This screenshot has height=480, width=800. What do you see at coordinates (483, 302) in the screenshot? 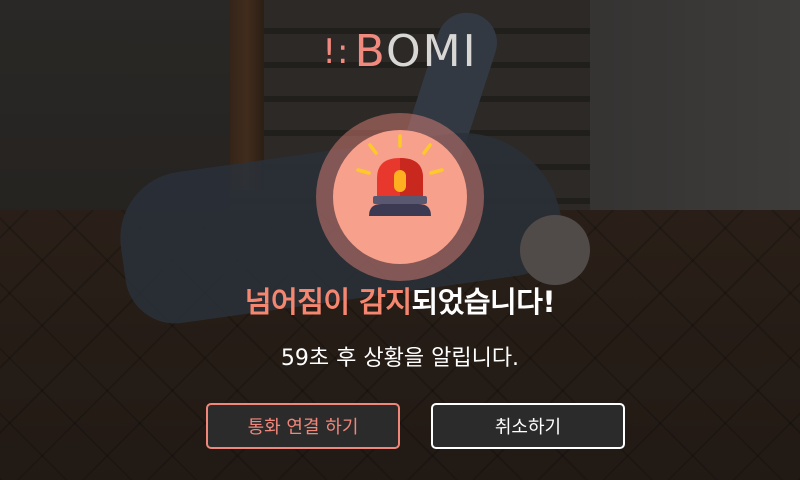
I see `alert-headline-rest: 되었습니다!` at bounding box center [483, 302].